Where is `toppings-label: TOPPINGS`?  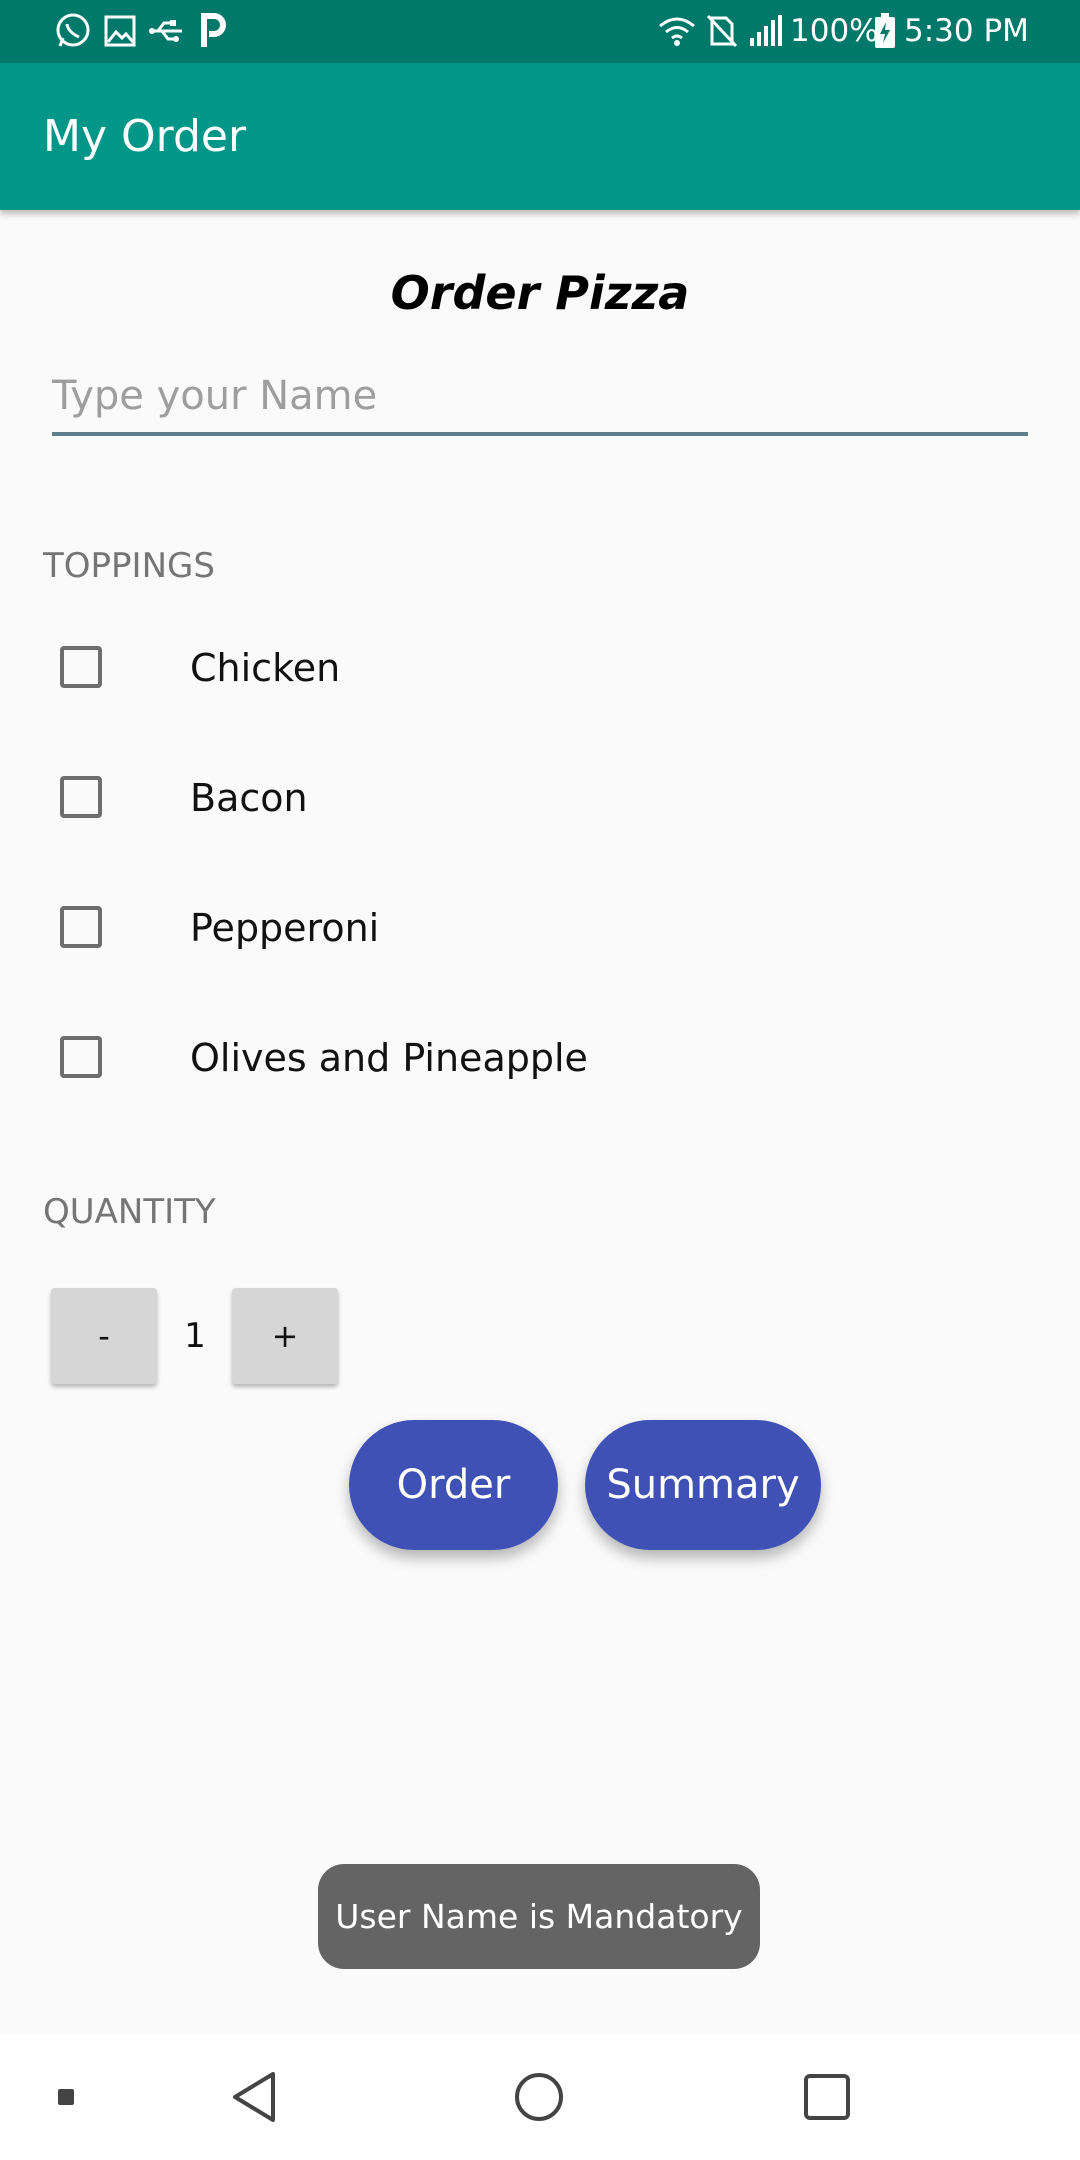
toppings-label: TOPPINGS is located at coordinates (129, 566).